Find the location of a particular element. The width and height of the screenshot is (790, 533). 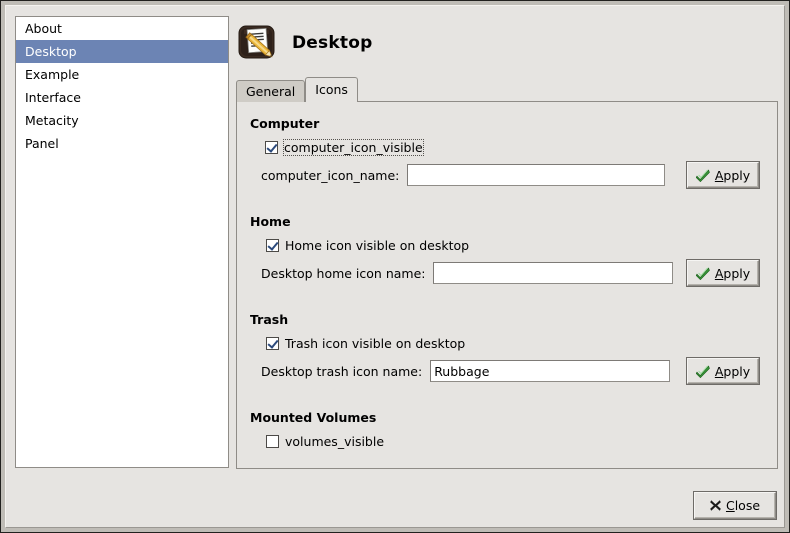

group-title: Home is located at coordinates (270, 221).